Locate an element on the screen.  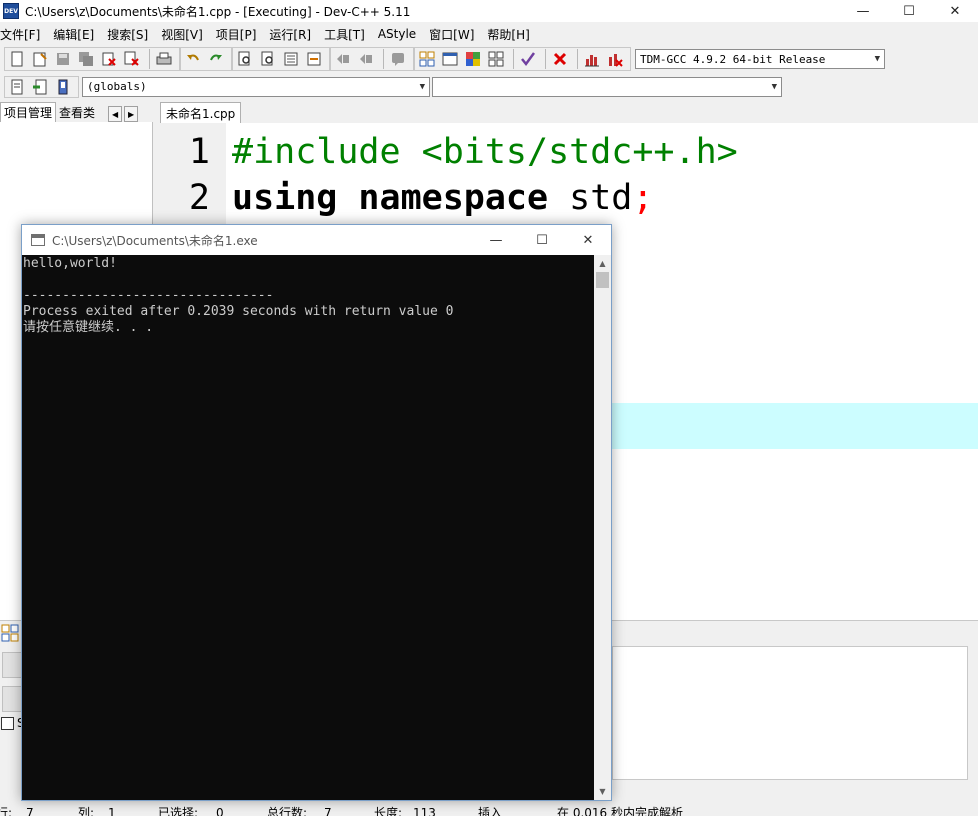
status-col-label: 列: is located at coordinates (86, 811).